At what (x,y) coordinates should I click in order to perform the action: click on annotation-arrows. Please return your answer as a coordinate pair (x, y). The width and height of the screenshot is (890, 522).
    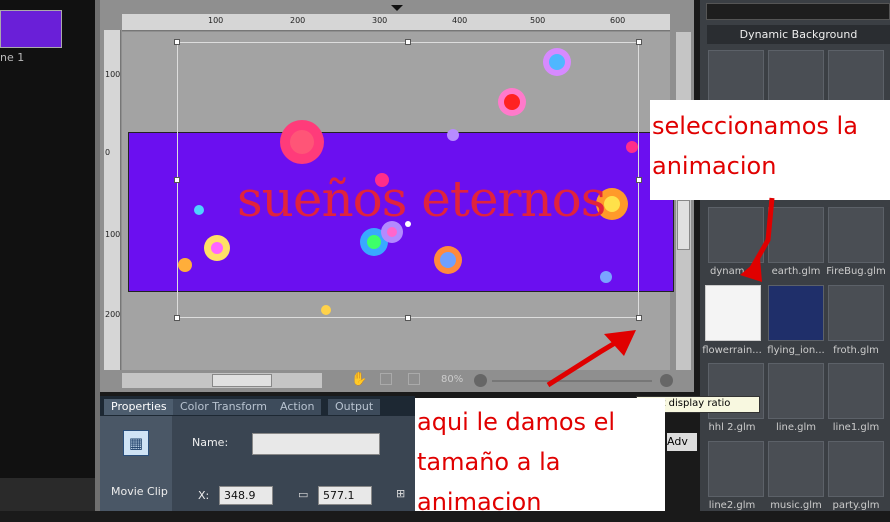
    Looking at the image, I should click on (660, 292).